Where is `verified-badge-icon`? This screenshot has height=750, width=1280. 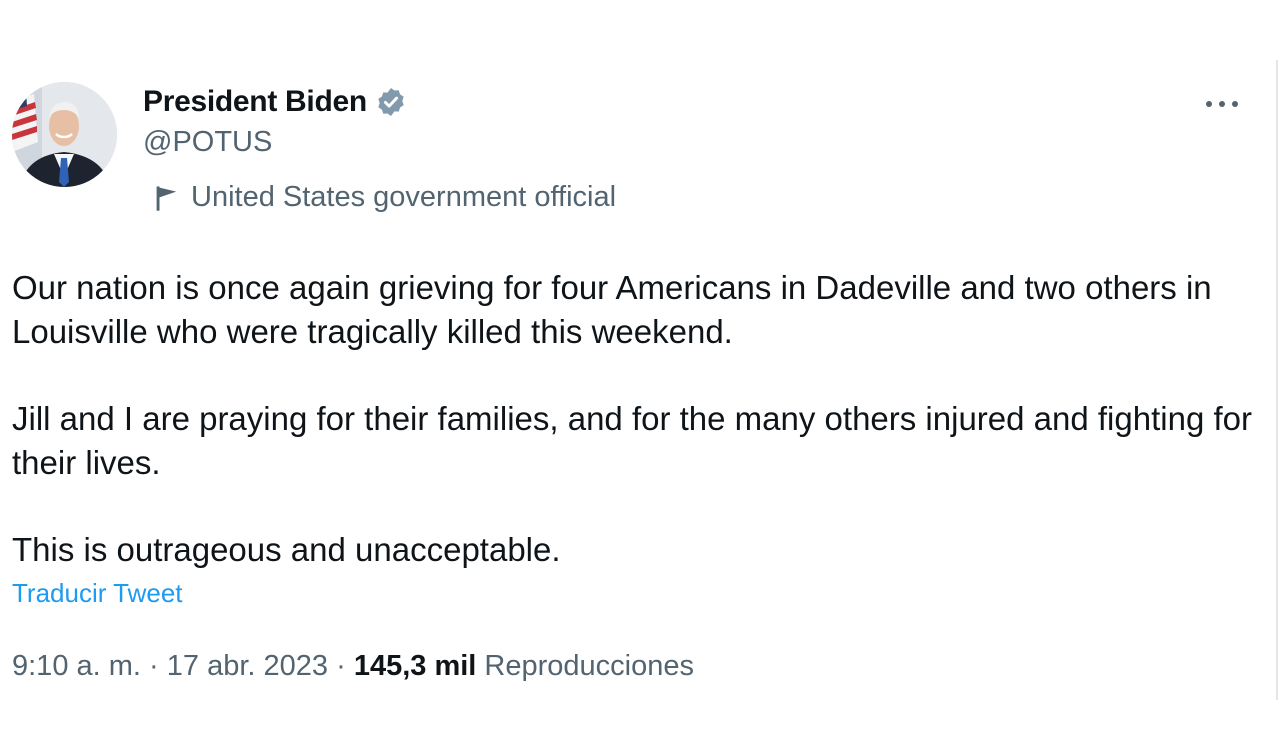 verified-badge-icon is located at coordinates (391, 102).